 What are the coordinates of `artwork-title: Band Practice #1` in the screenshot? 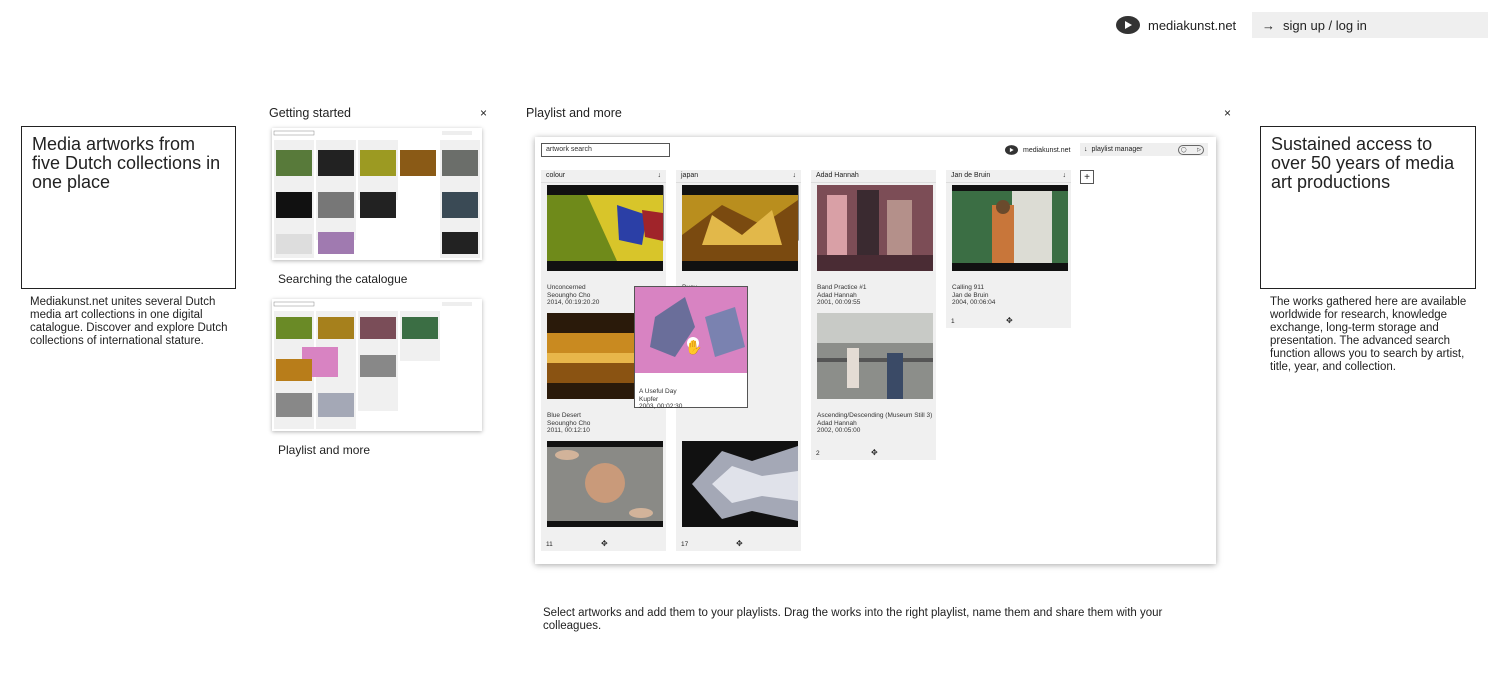 It's located at (842, 287).